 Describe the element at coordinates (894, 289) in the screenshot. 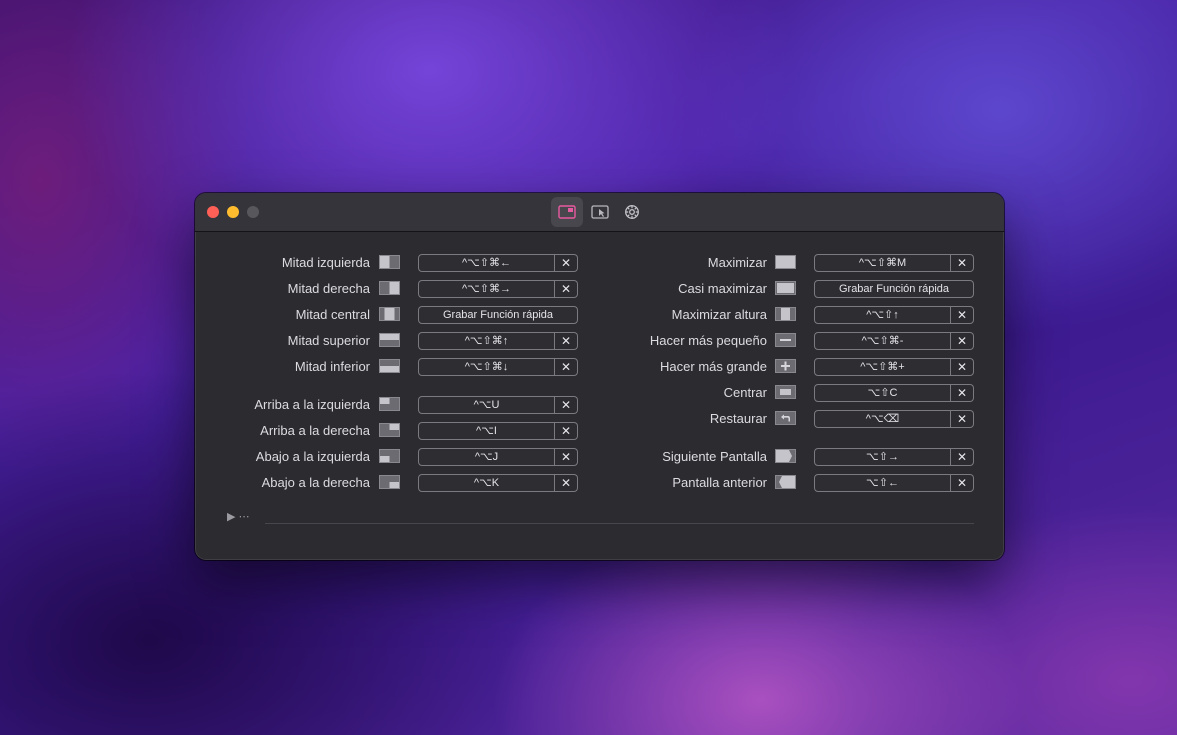

I see `shortcut-recorder: Grabar Función rápida` at that location.